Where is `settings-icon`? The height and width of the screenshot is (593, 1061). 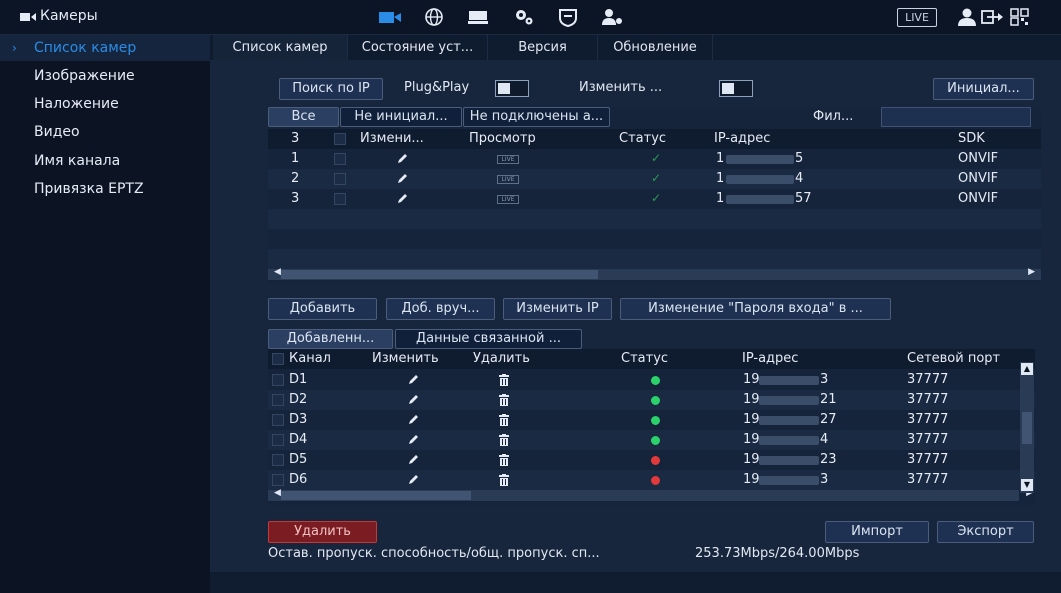
settings-icon is located at coordinates (524, 17).